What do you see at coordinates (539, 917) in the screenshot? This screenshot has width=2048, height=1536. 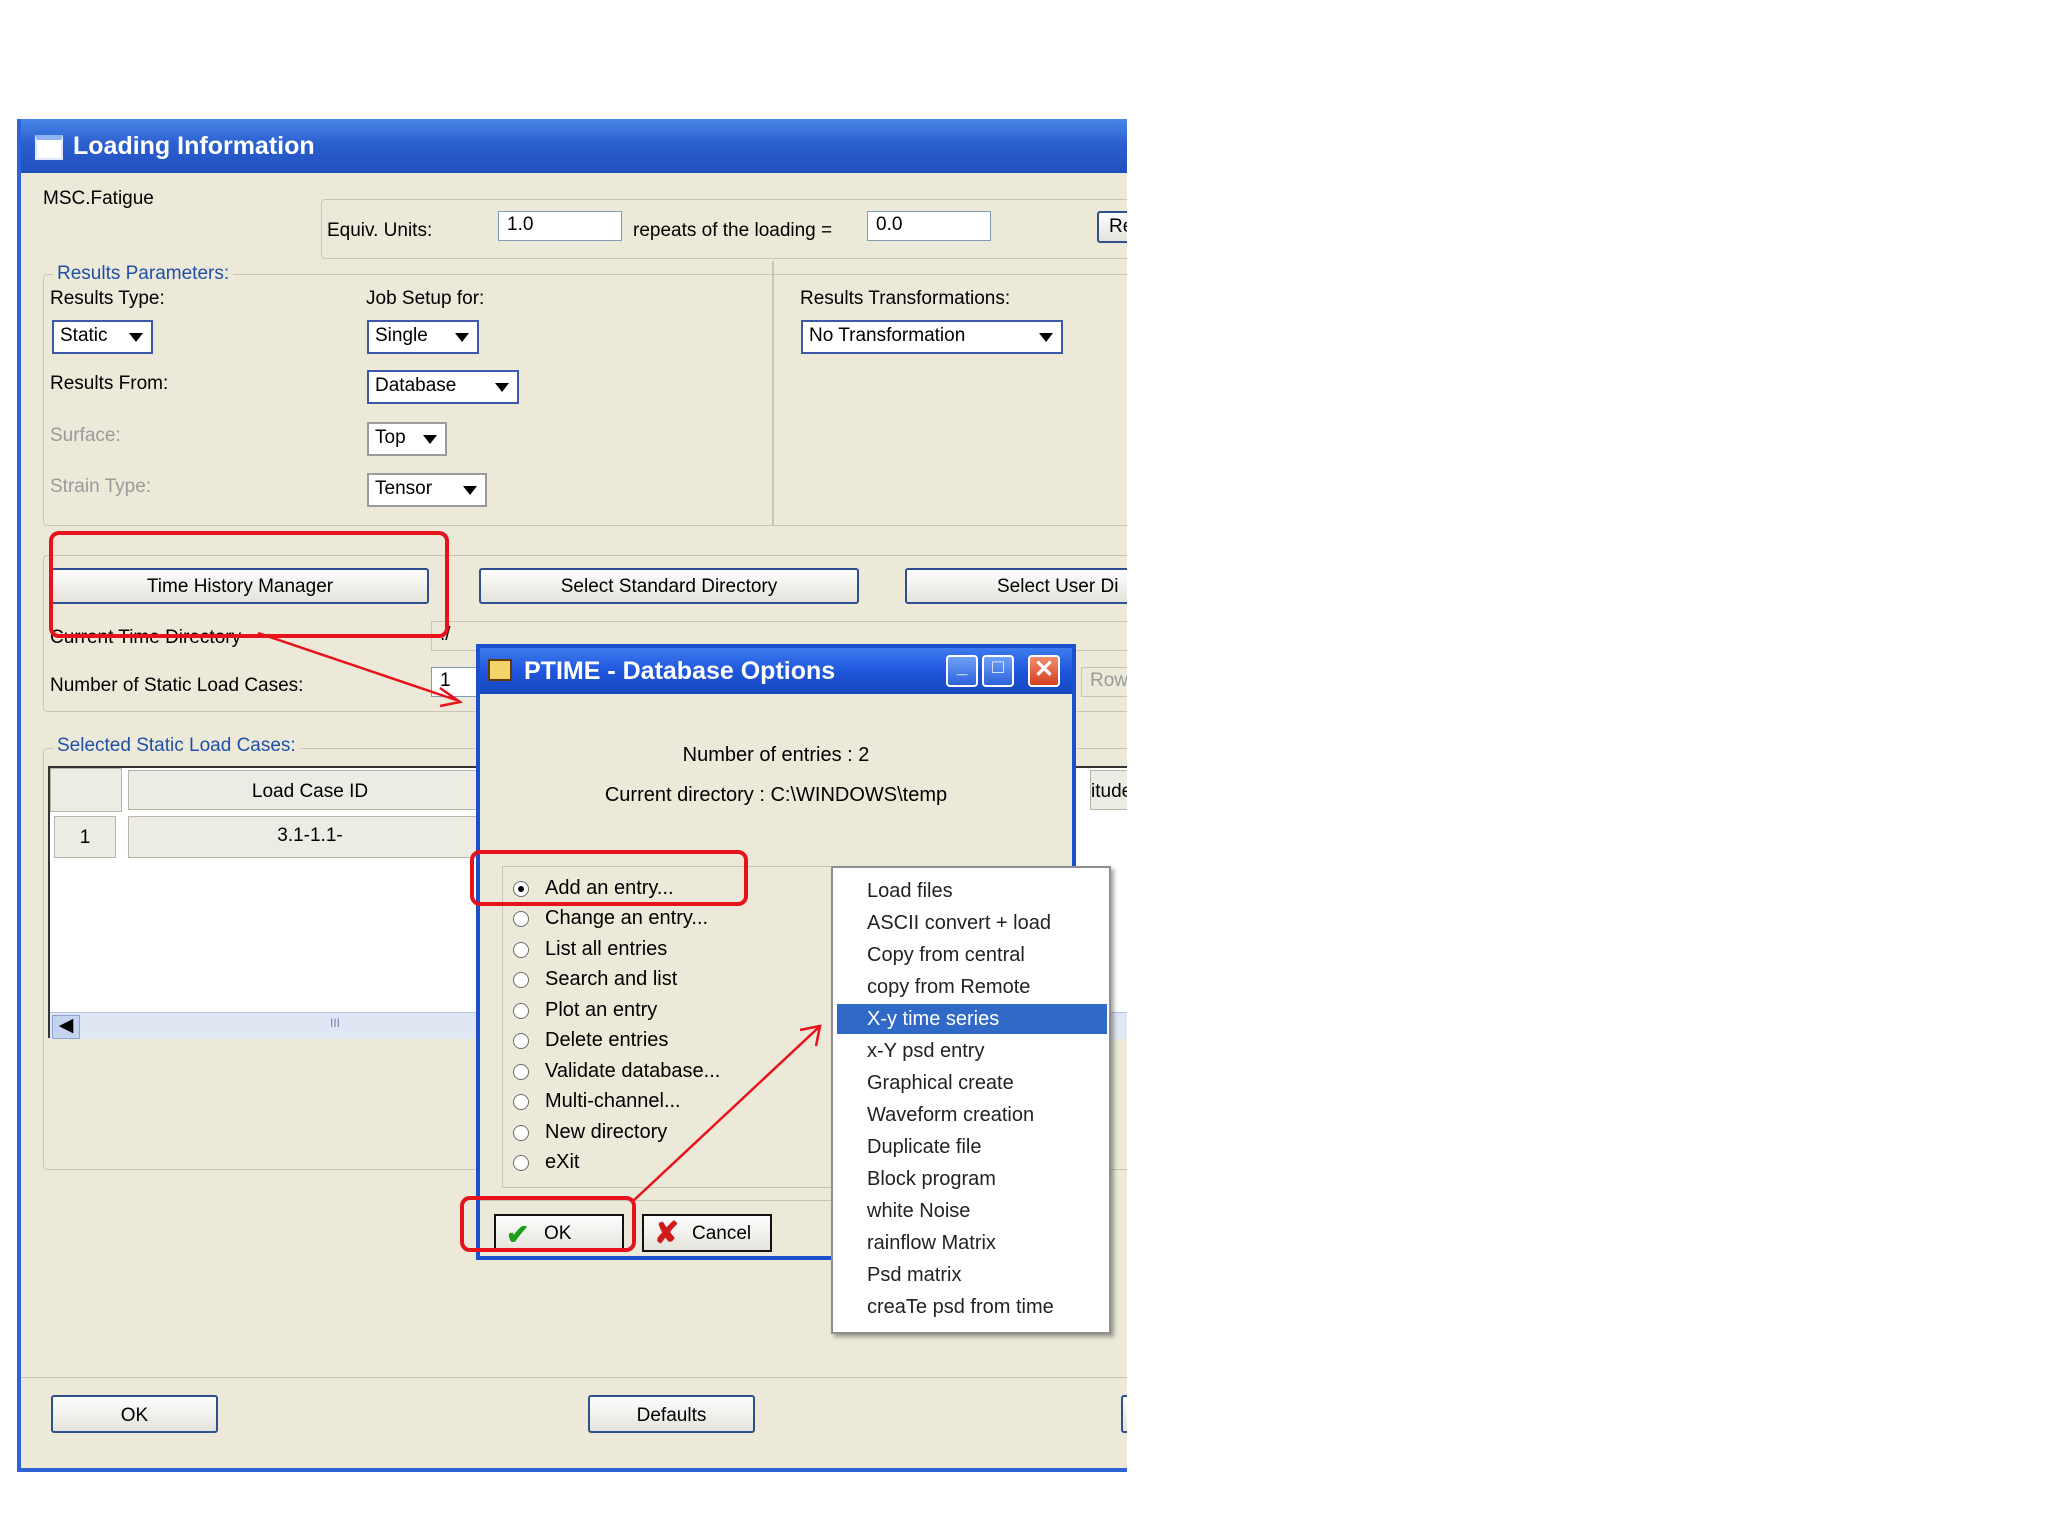 I see `annotation-arrows` at bounding box center [539, 917].